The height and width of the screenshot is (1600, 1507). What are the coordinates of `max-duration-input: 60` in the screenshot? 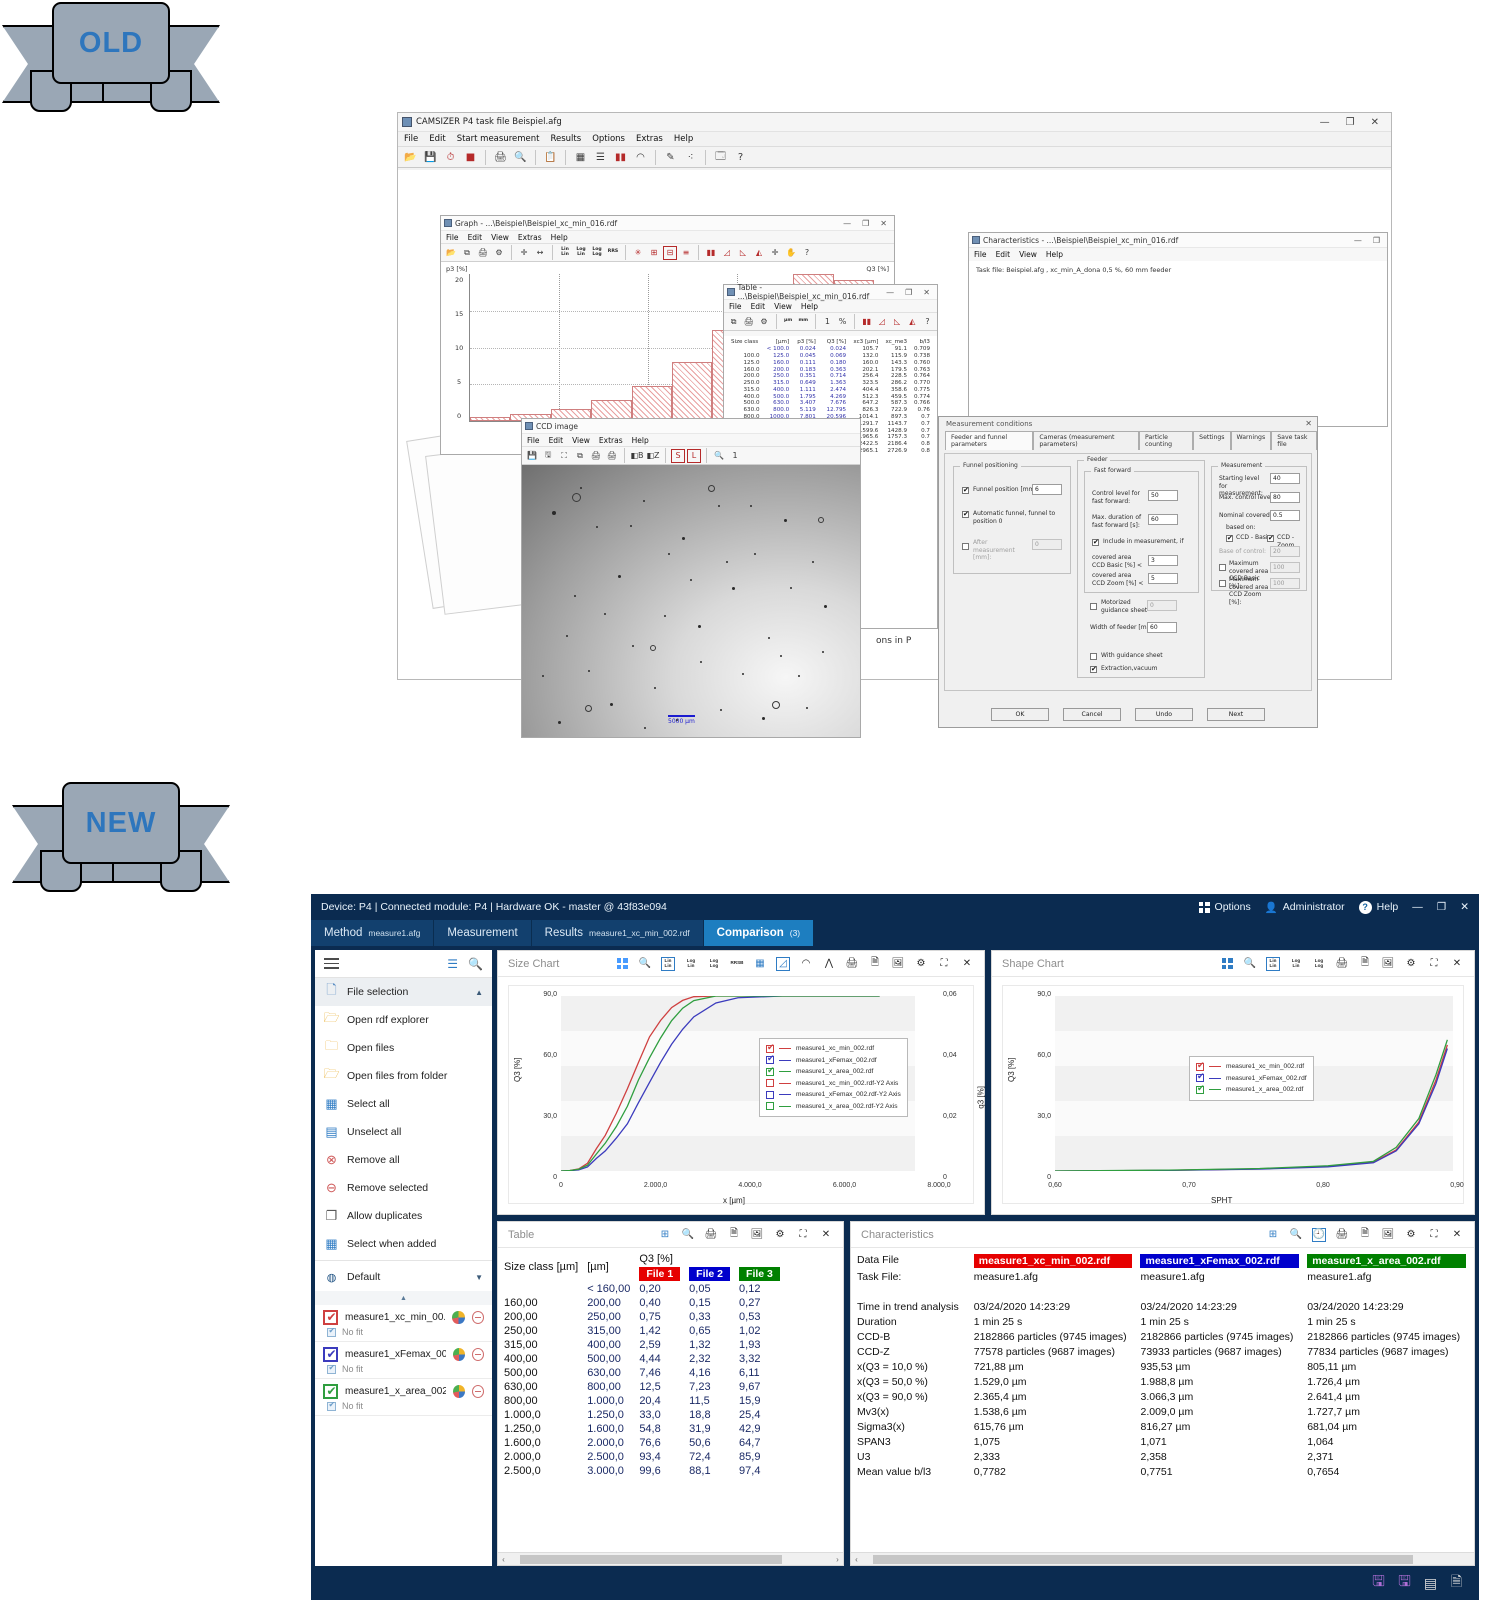 It's located at (1163, 519).